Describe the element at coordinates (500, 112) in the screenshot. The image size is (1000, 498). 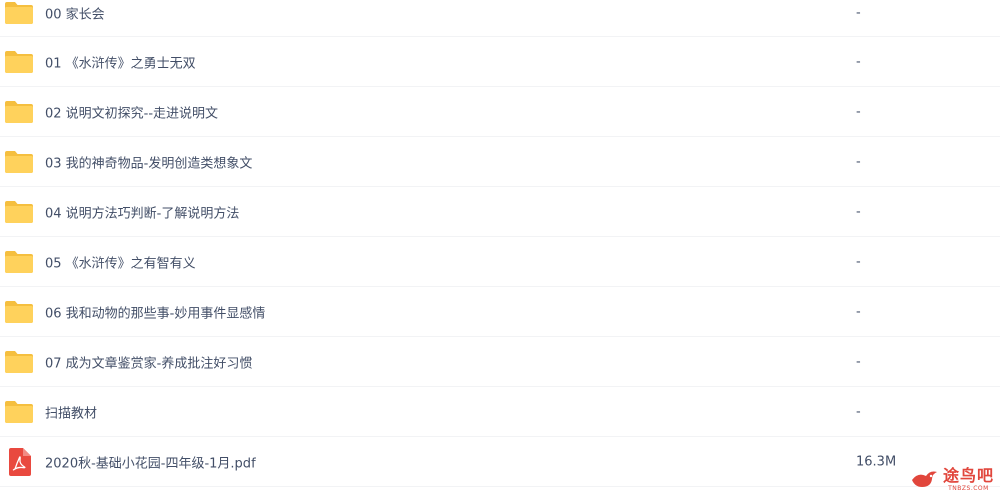
I see `list-item: 02 说明文初探究--走进说明文 -` at that location.